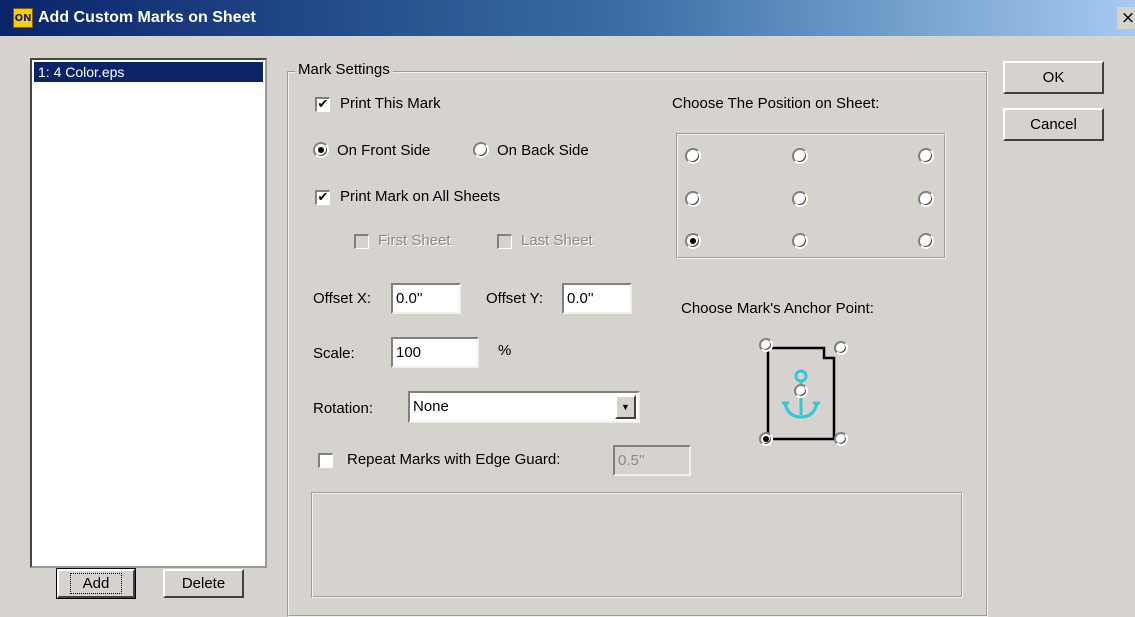 The image size is (1135, 617). I want to click on offset-y-input: 0.0'', so click(597, 298).